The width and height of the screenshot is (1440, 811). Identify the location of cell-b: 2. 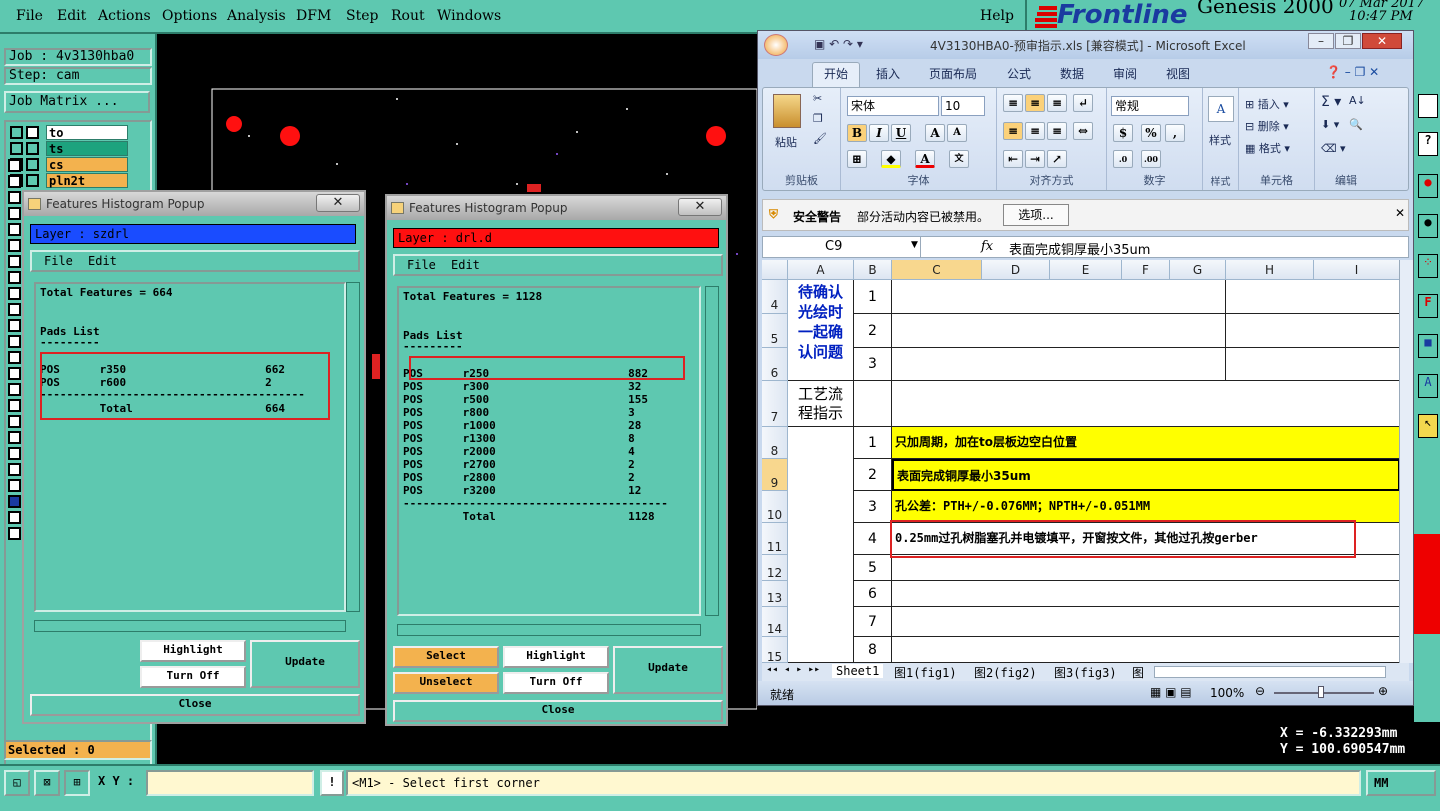
(873, 331).